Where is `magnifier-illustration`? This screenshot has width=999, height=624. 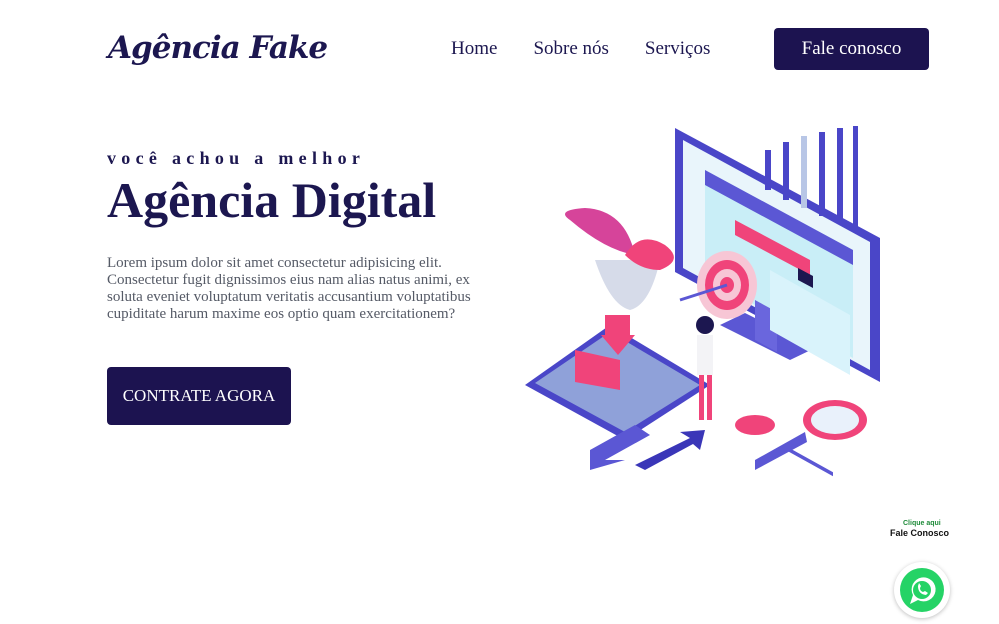 magnifier-illustration is located at coordinates (811, 435).